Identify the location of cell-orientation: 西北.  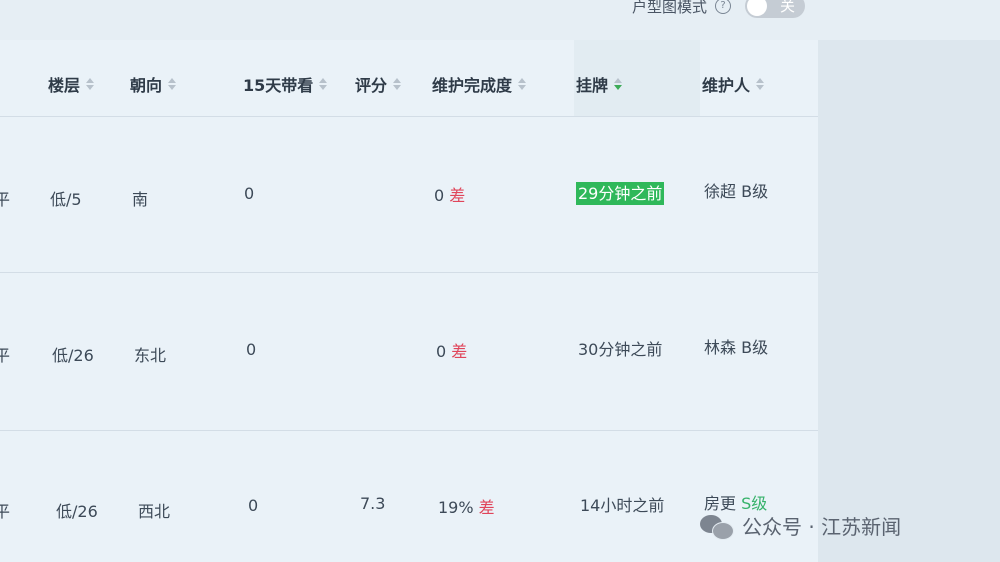
(154, 511).